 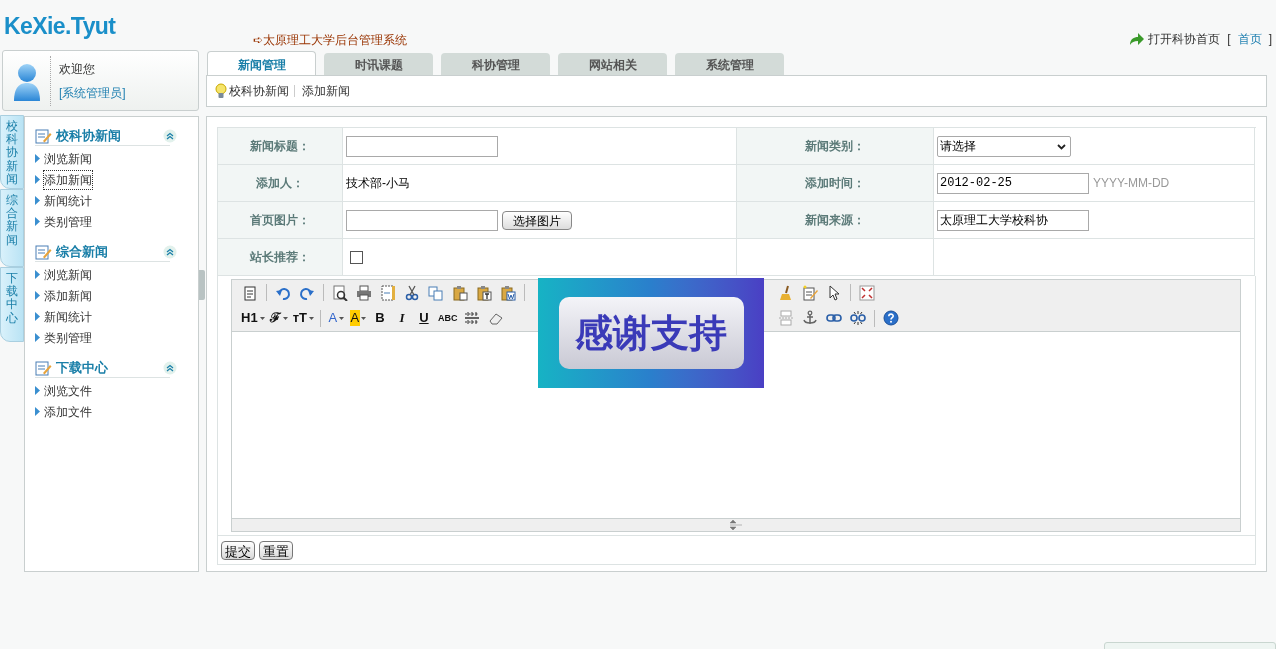 I want to click on bracket: [, so click(x=1229, y=39).